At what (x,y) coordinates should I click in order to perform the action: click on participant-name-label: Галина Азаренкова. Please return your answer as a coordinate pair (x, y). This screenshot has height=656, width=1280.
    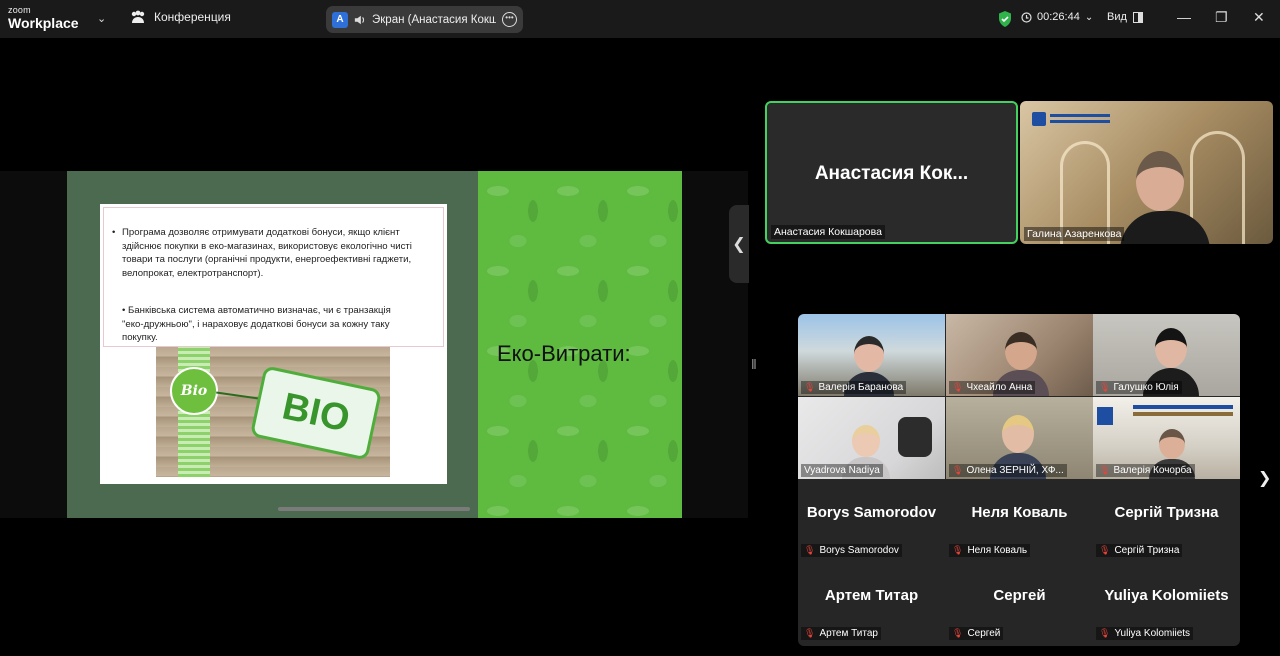
    Looking at the image, I should click on (1074, 234).